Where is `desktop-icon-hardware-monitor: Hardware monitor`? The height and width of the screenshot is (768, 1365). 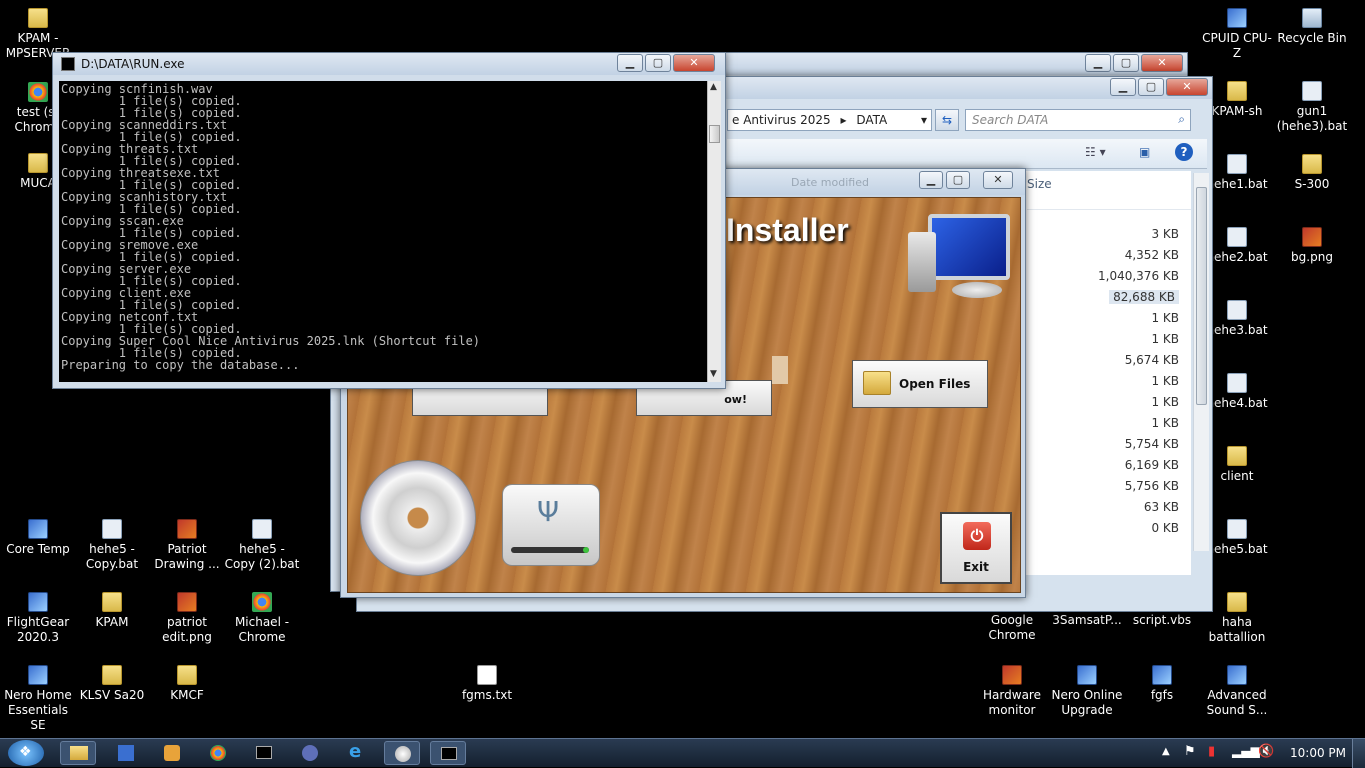 desktop-icon-hardware-monitor: Hardware monitor is located at coordinates (1012, 691).